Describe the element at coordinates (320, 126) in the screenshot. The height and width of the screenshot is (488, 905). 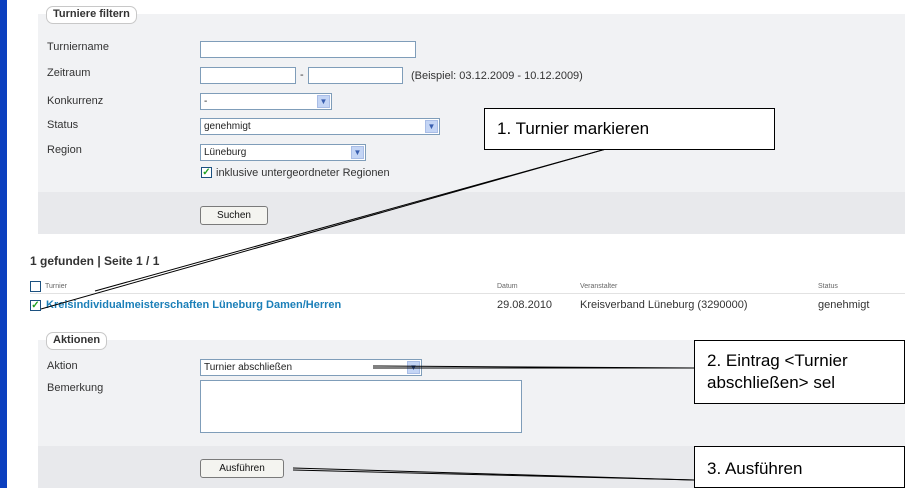
I see `status-select: genehmigt ▼` at that location.